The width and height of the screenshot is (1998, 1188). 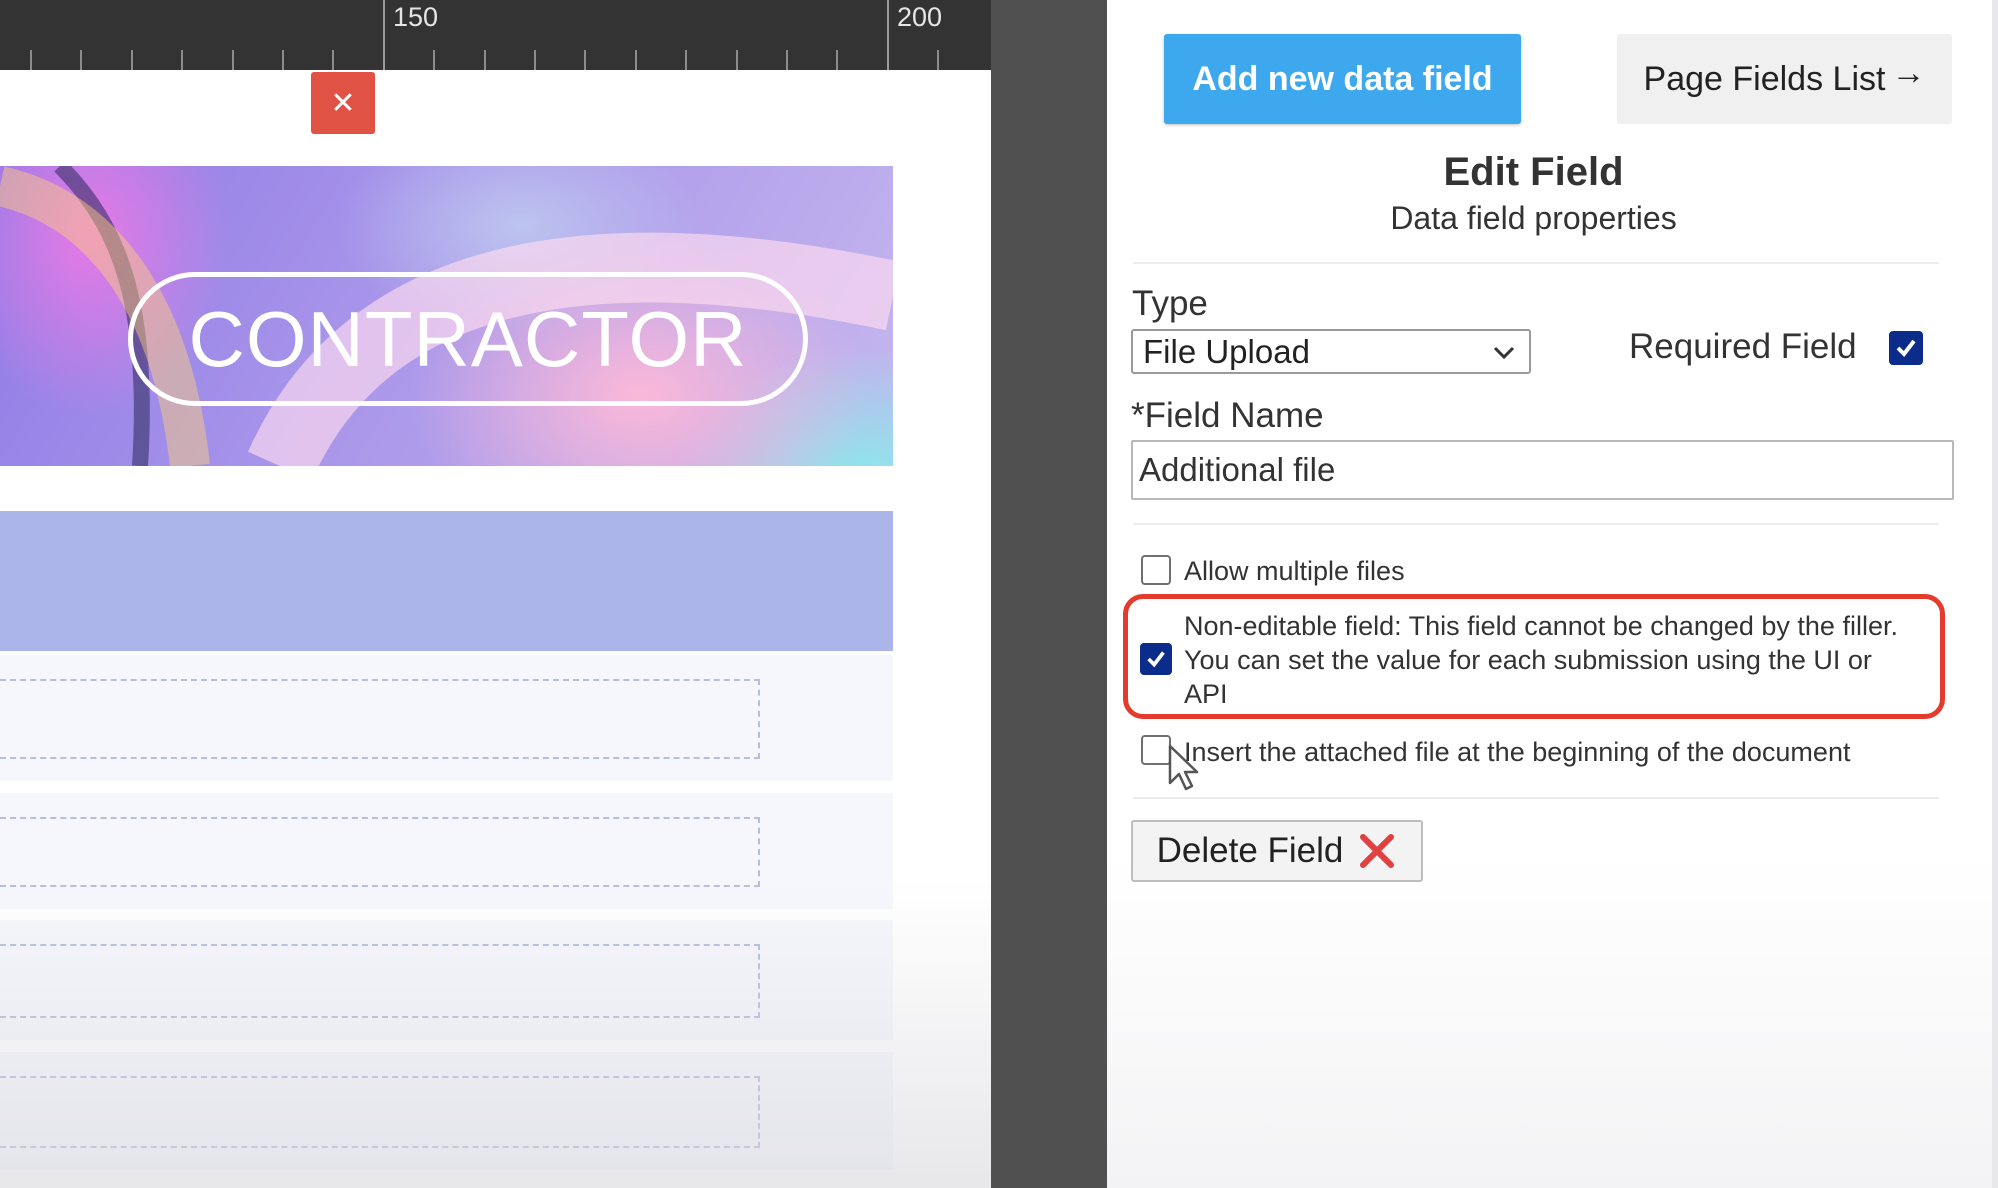 What do you see at coordinates (495, 35) in the screenshot?
I see `horizontal-ruler: 150 200` at bounding box center [495, 35].